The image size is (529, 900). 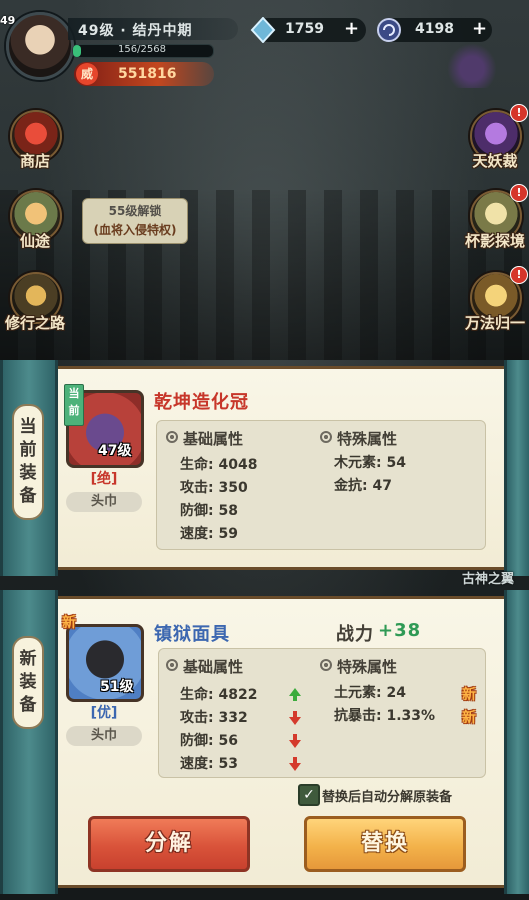 What do you see at coordinates (34, 323) in the screenshot?
I see `cultivation-path-label: 修行之路` at bounding box center [34, 323].